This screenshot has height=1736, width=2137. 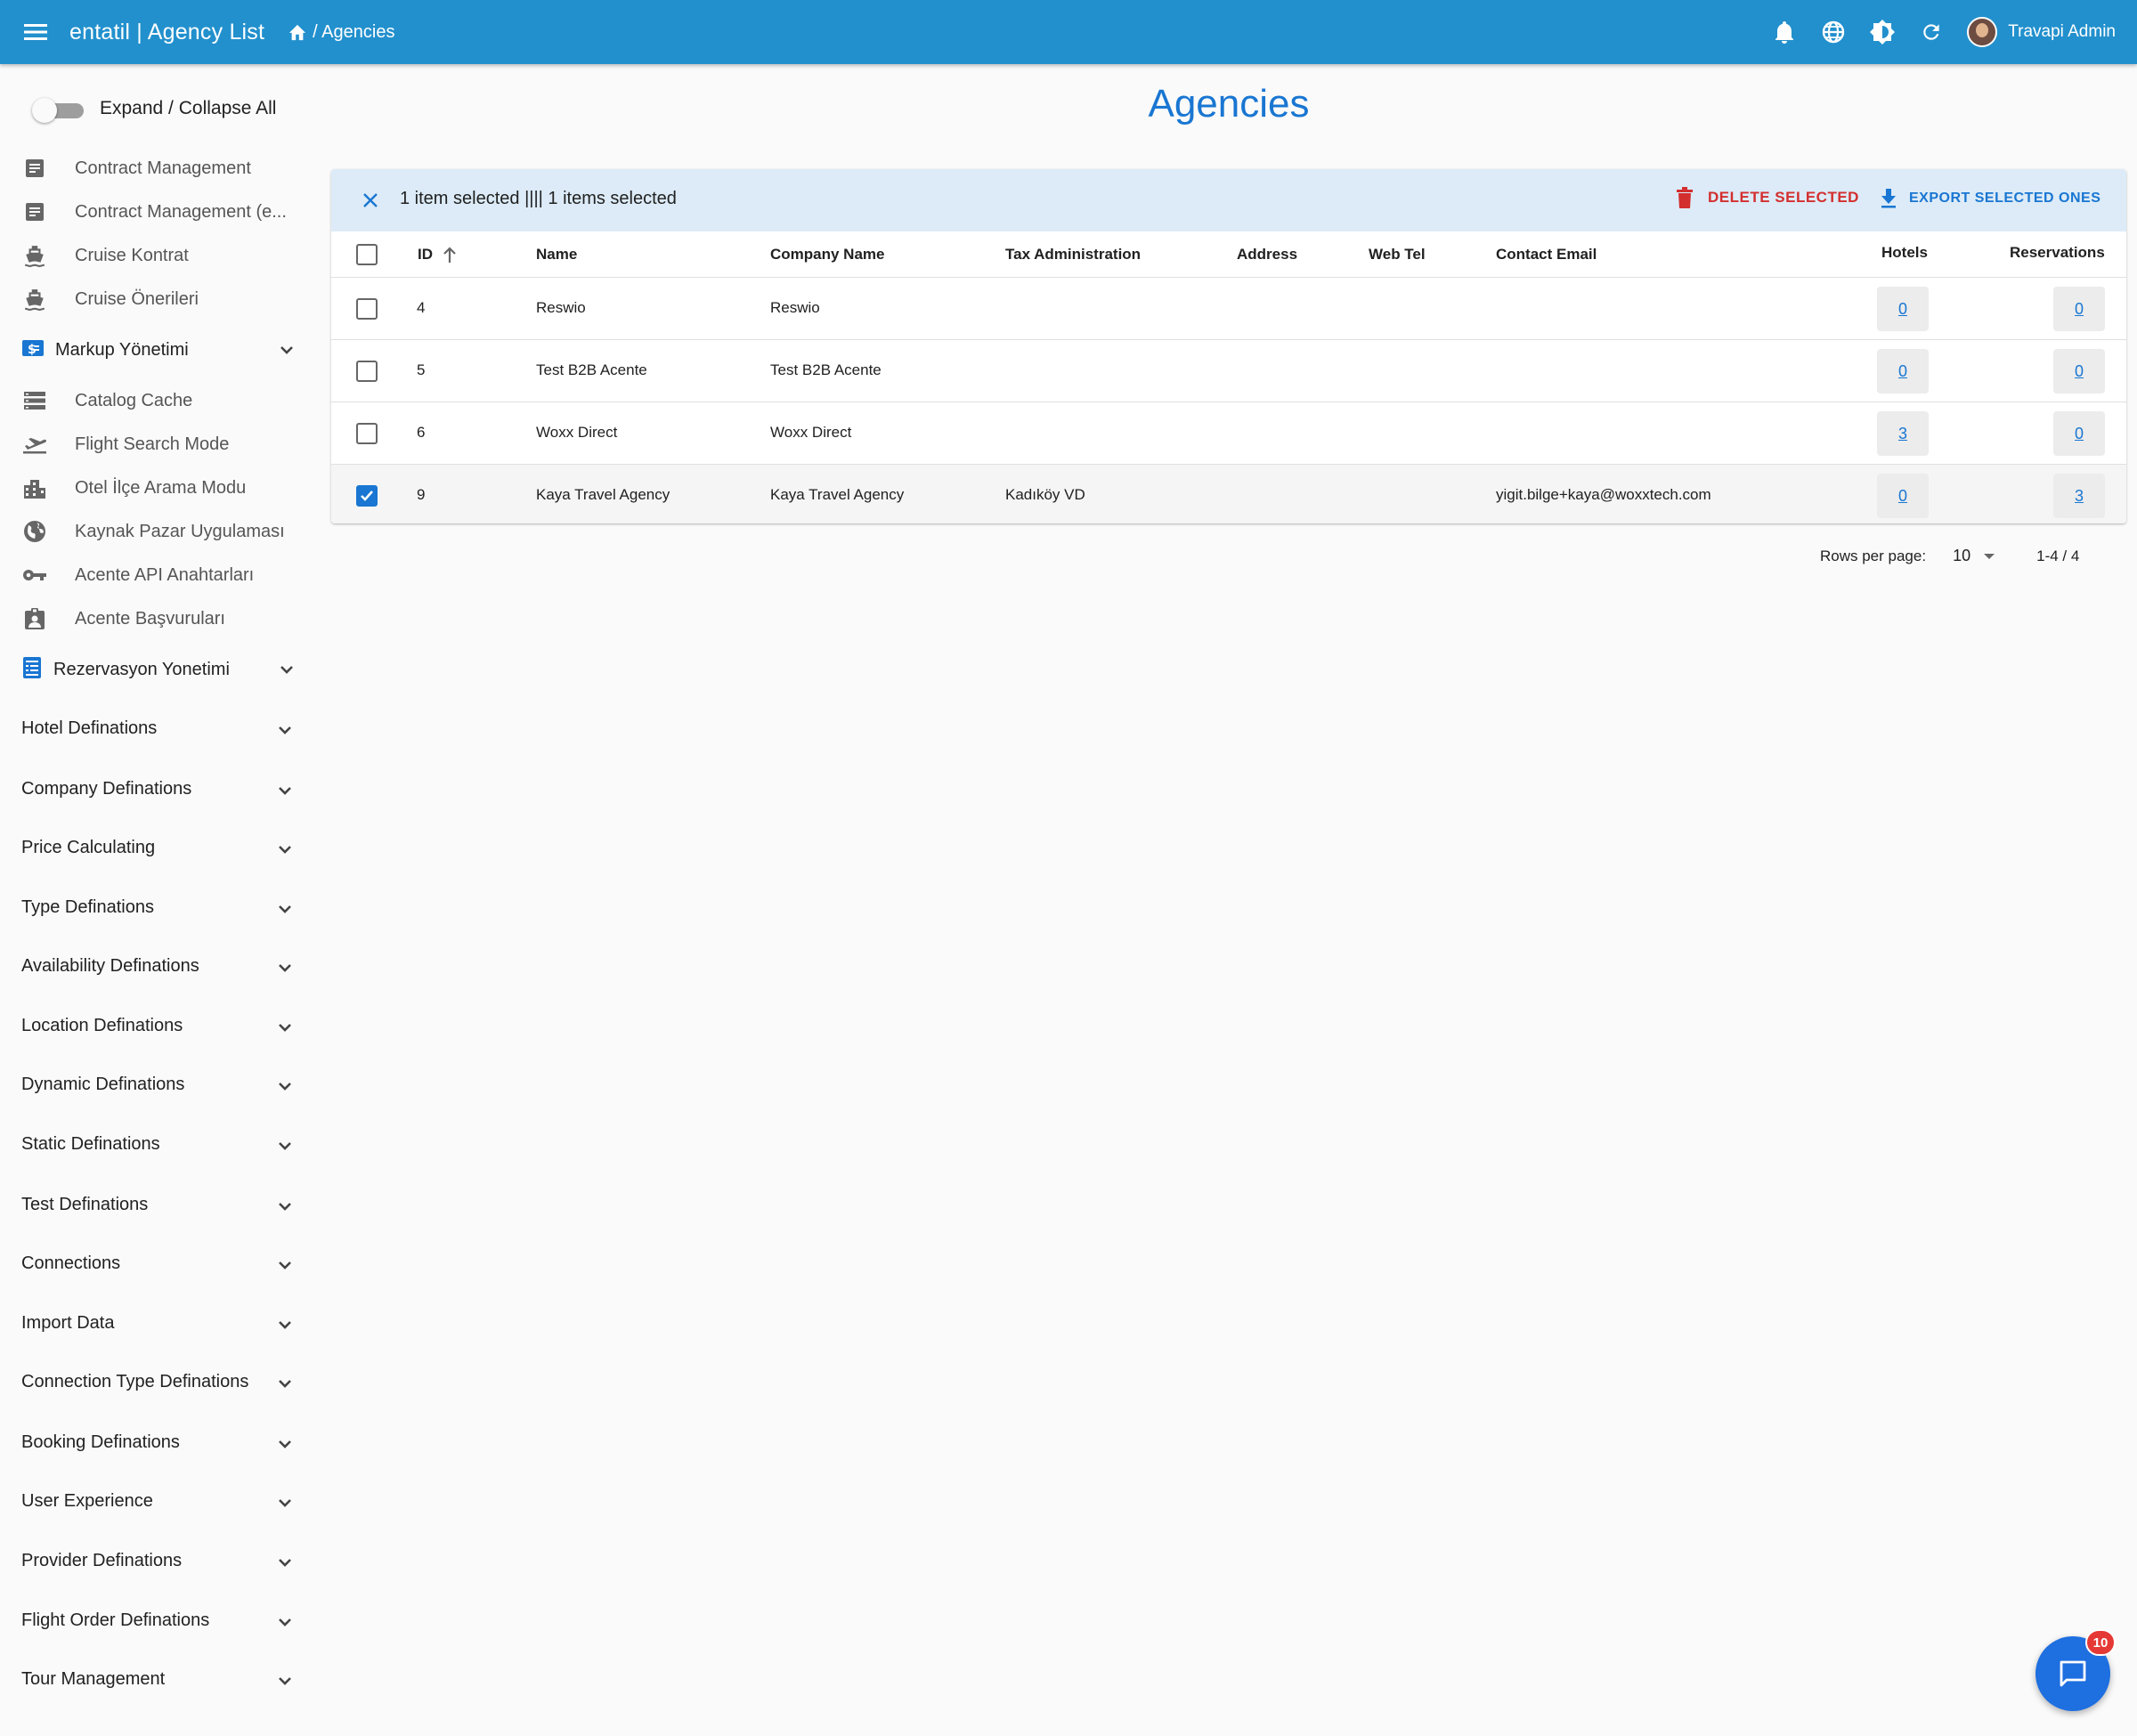 What do you see at coordinates (2062, 32) in the screenshot?
I see `user-name: Travapi Admin` at bounding box center [2062, 32].